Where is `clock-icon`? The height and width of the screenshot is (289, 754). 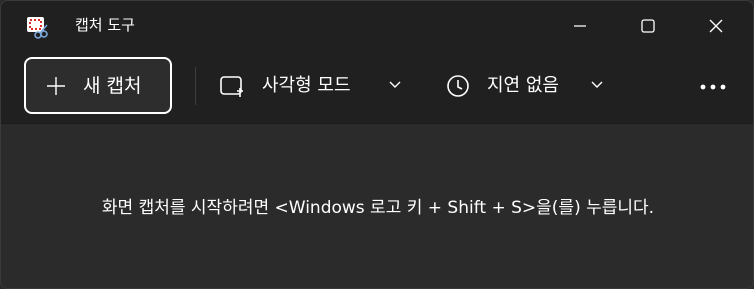 clock-icon is located at coordinates (458, 86).